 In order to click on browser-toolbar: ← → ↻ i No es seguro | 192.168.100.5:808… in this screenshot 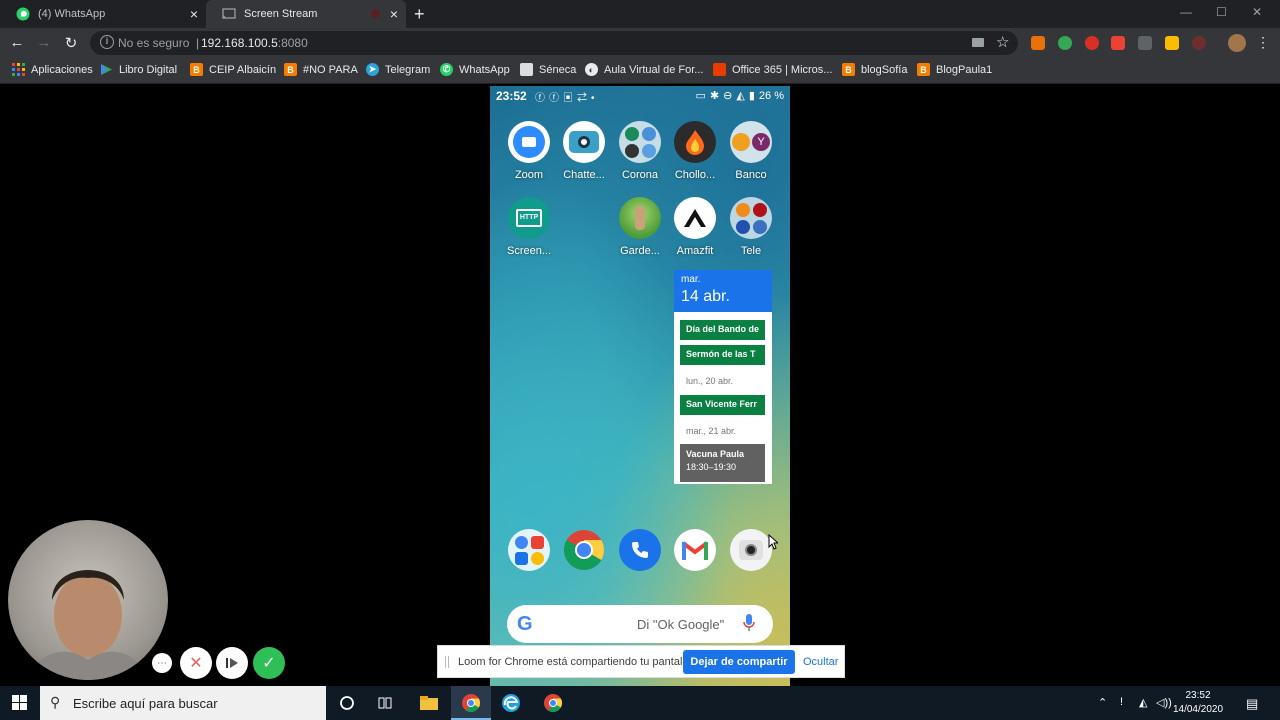, I will do `click(640, 43)`.